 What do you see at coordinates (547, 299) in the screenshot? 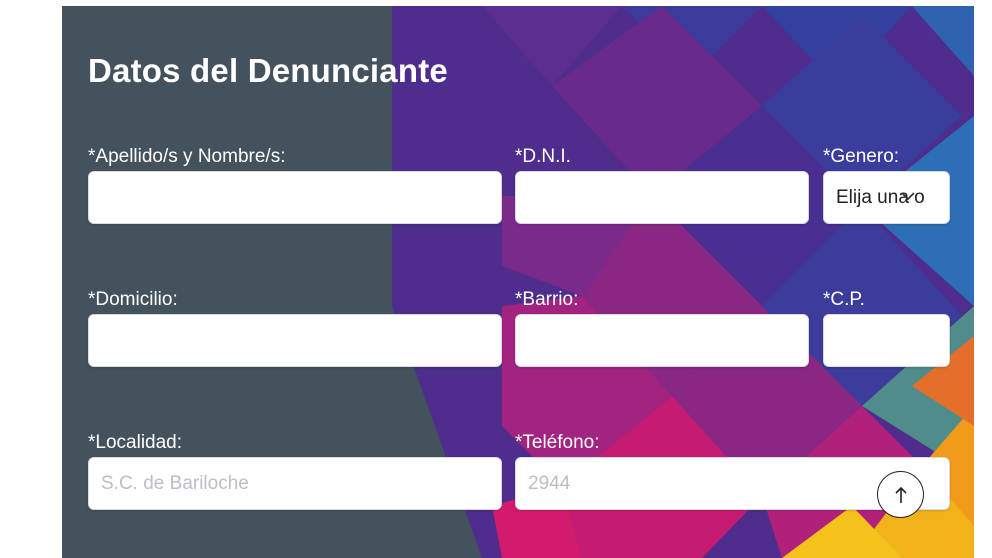
I see `barrio-label: *Barrio:` at bounding box center [547, 299].